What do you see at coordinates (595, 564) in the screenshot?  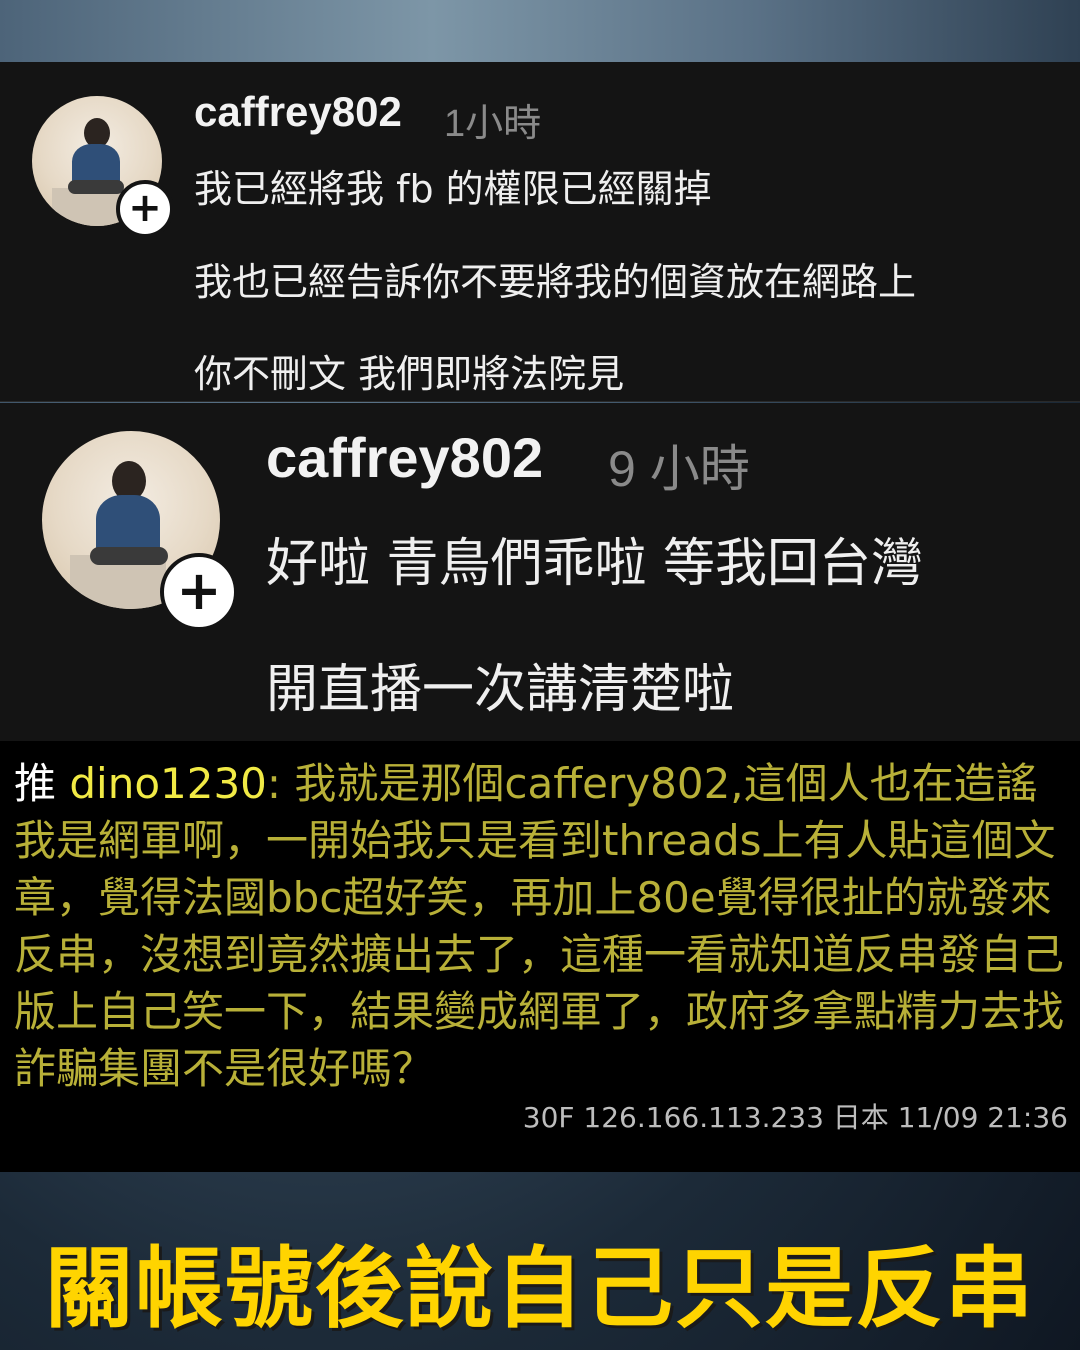 I see `comment-line: 好啦 青鳥們乖啦 等我回台灣` at bounding box center [595, 564].